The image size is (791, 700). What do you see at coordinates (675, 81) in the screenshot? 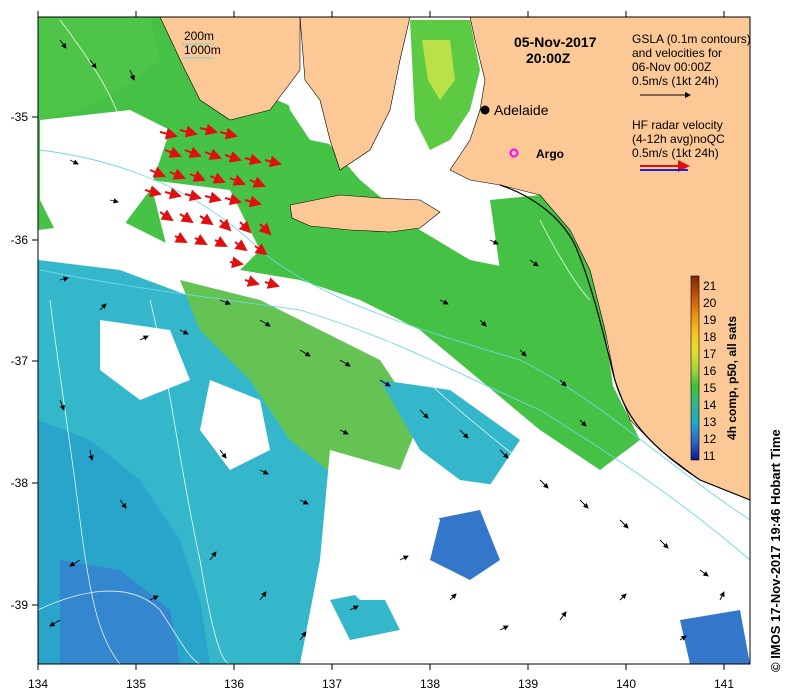
I see `gsla-legend-line4: 0.5m/s (1kt 24h)` at bounding box center [675, 81].